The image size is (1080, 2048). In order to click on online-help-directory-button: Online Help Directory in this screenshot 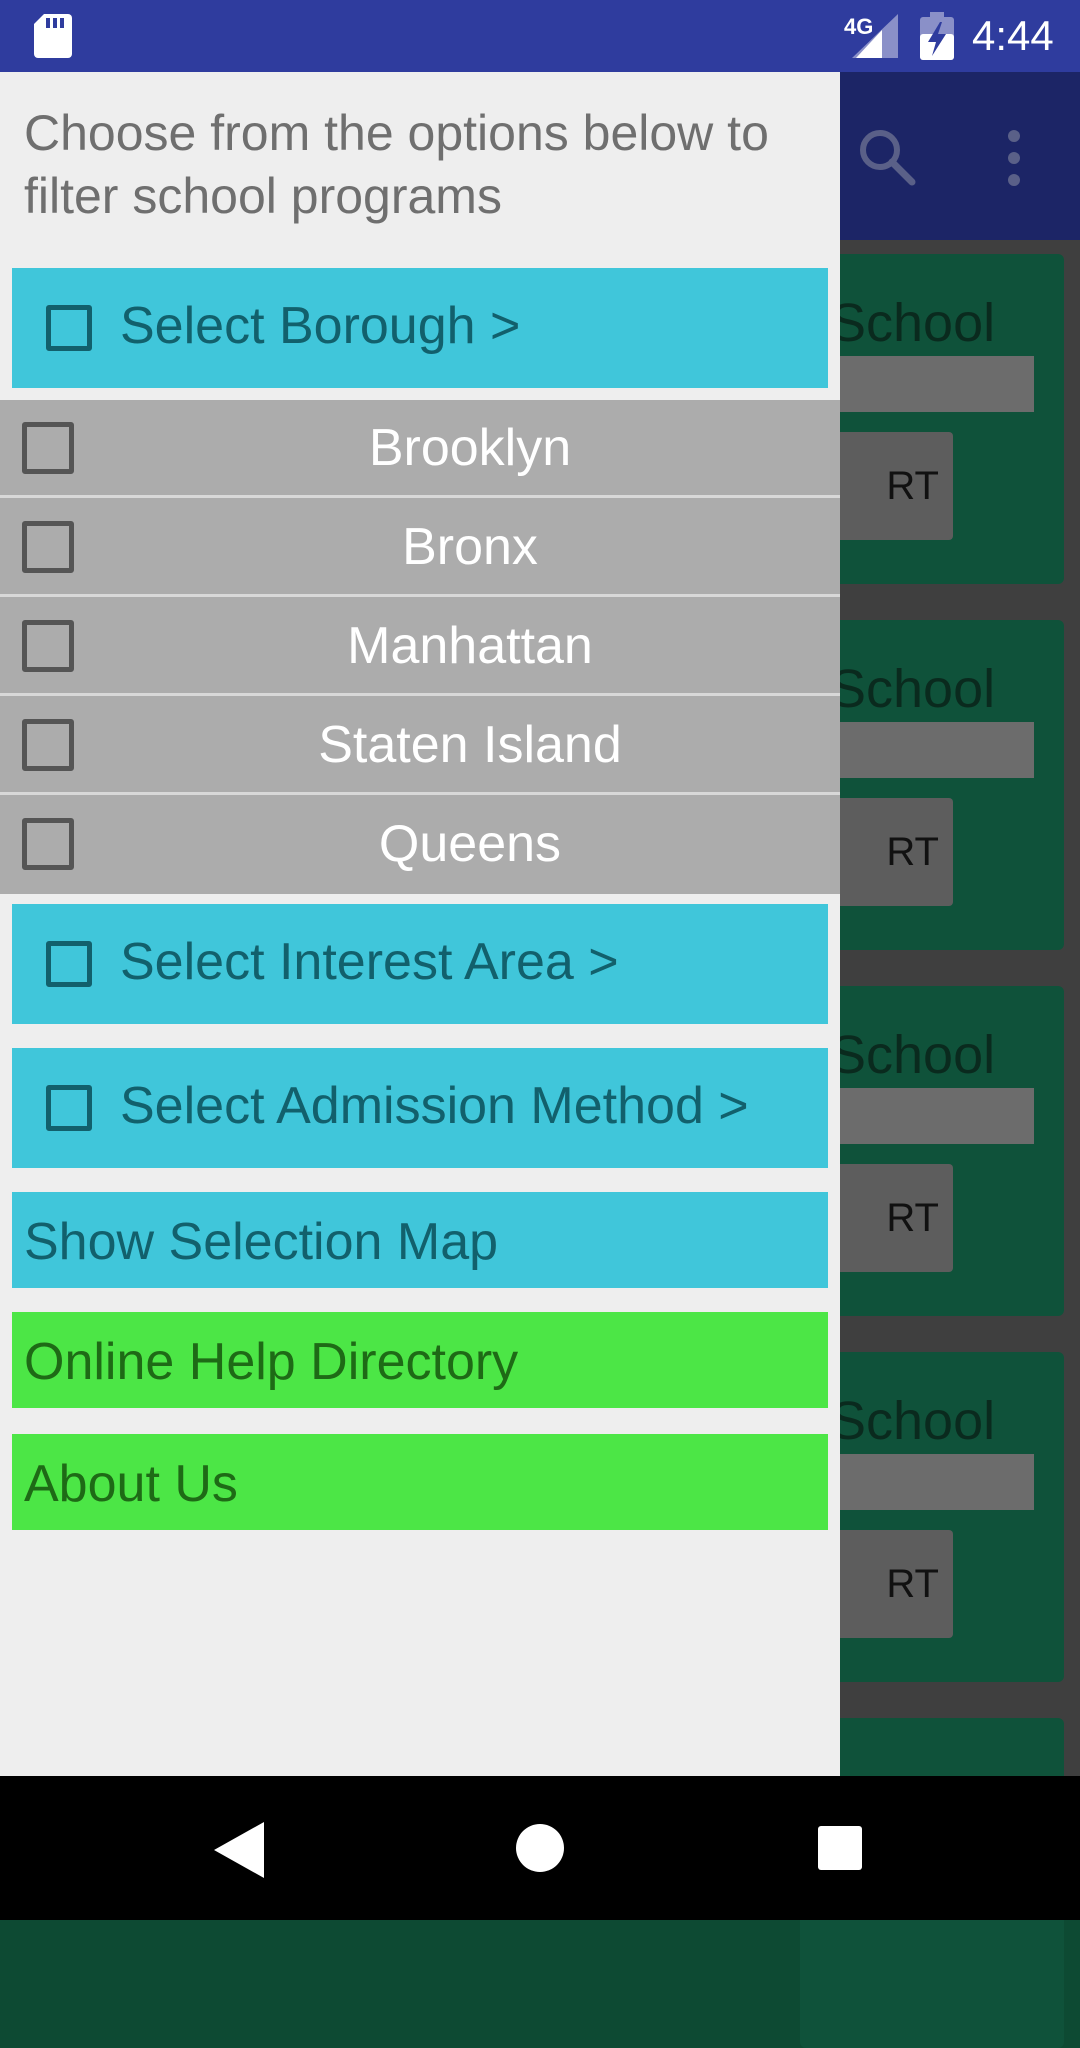, I will do `click(420, 1360)`.